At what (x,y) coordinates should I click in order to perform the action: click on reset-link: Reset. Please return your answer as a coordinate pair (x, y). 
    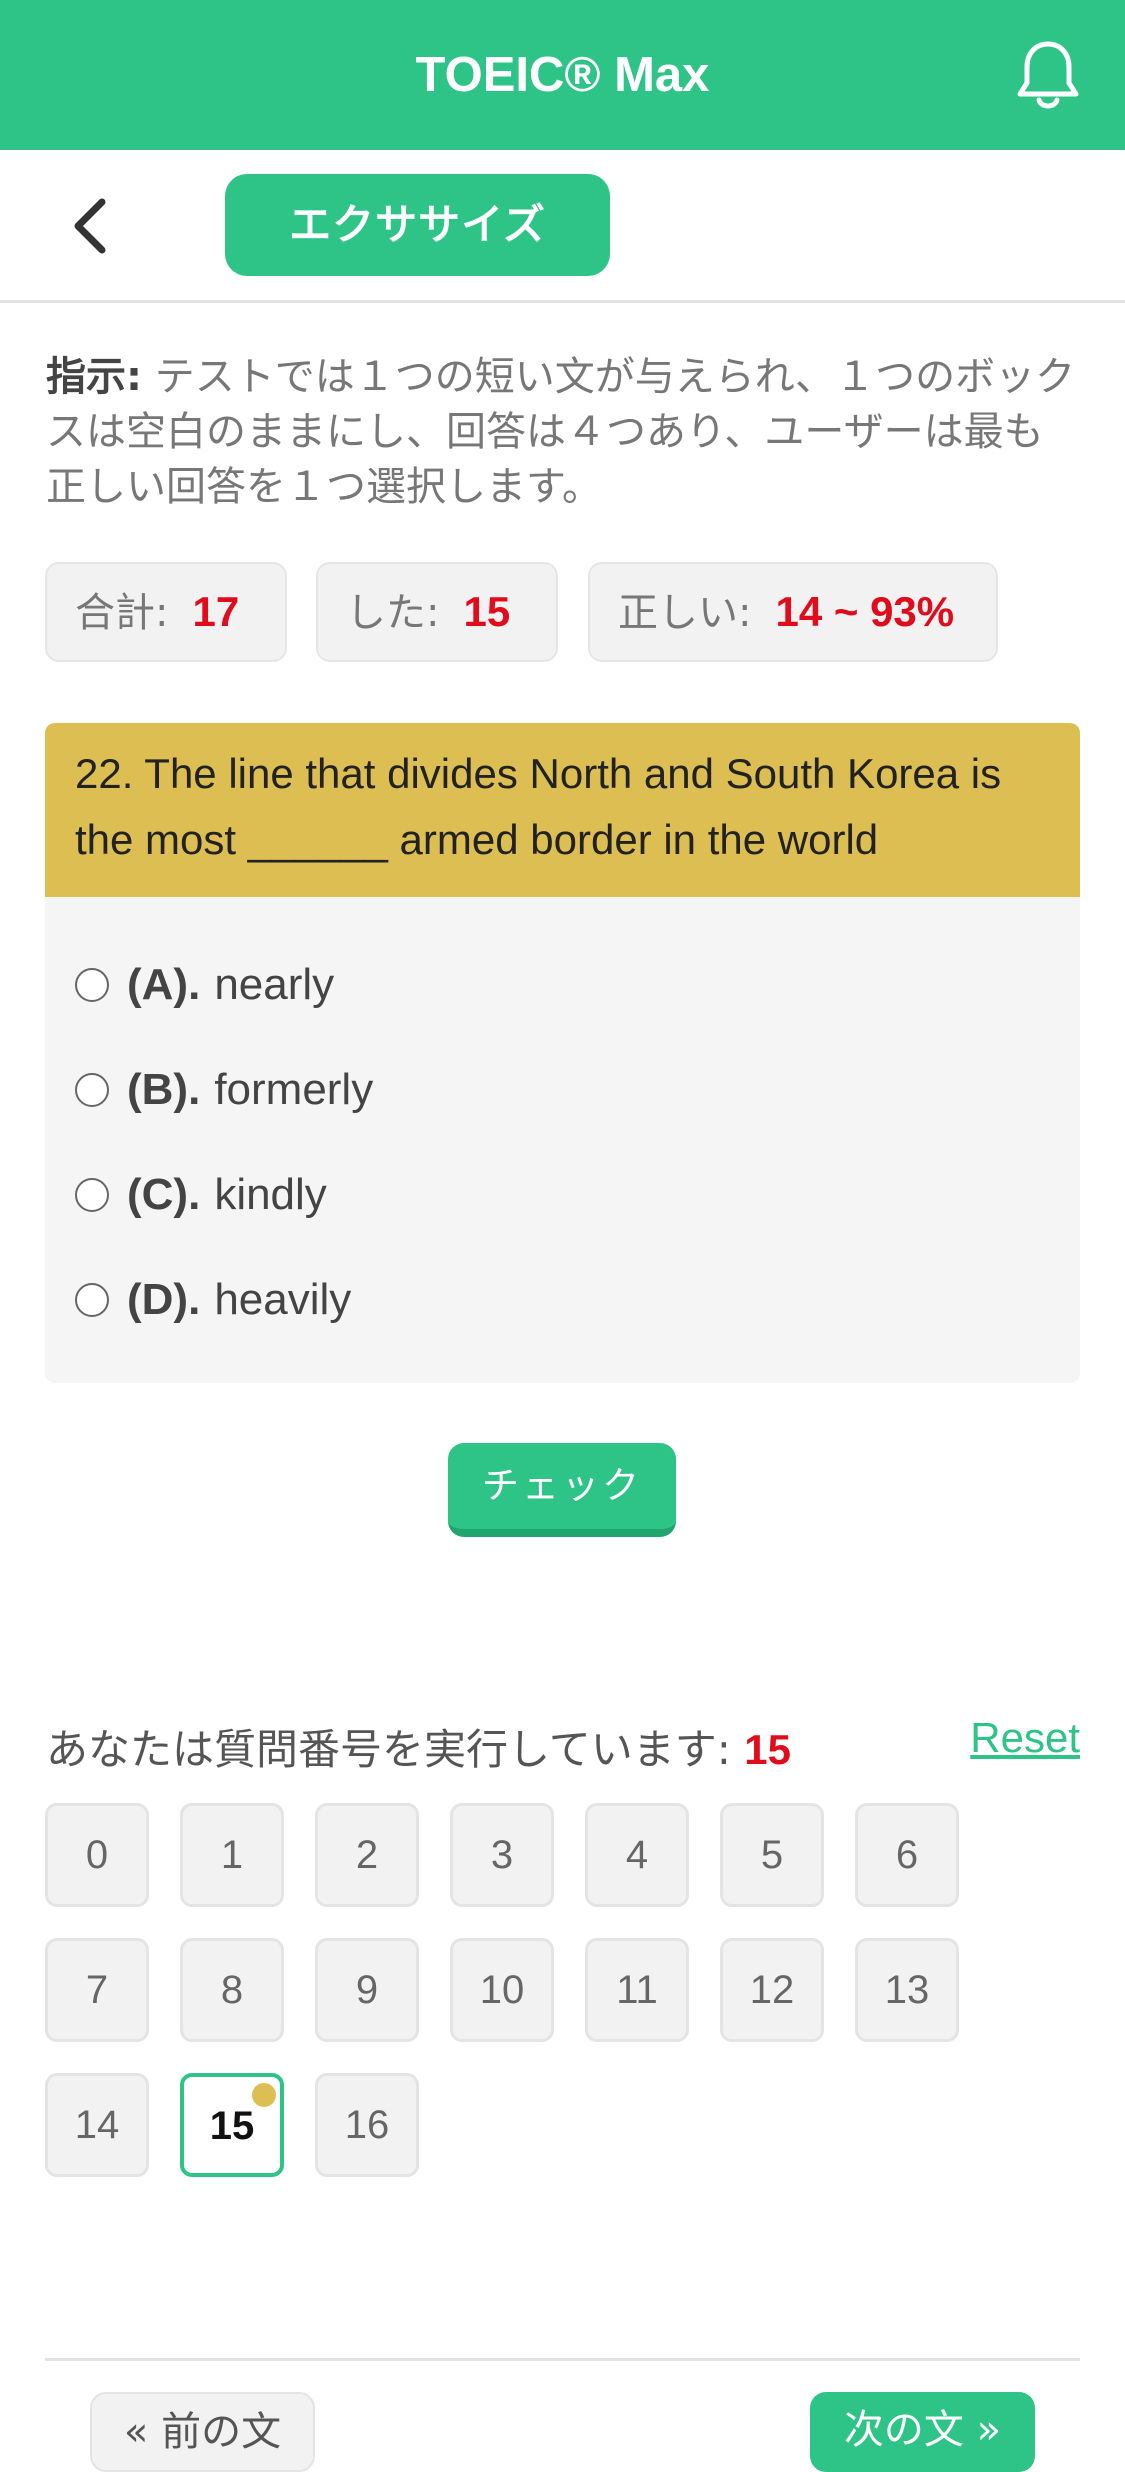
    Looking at the image, I should click on (1025, 1738).